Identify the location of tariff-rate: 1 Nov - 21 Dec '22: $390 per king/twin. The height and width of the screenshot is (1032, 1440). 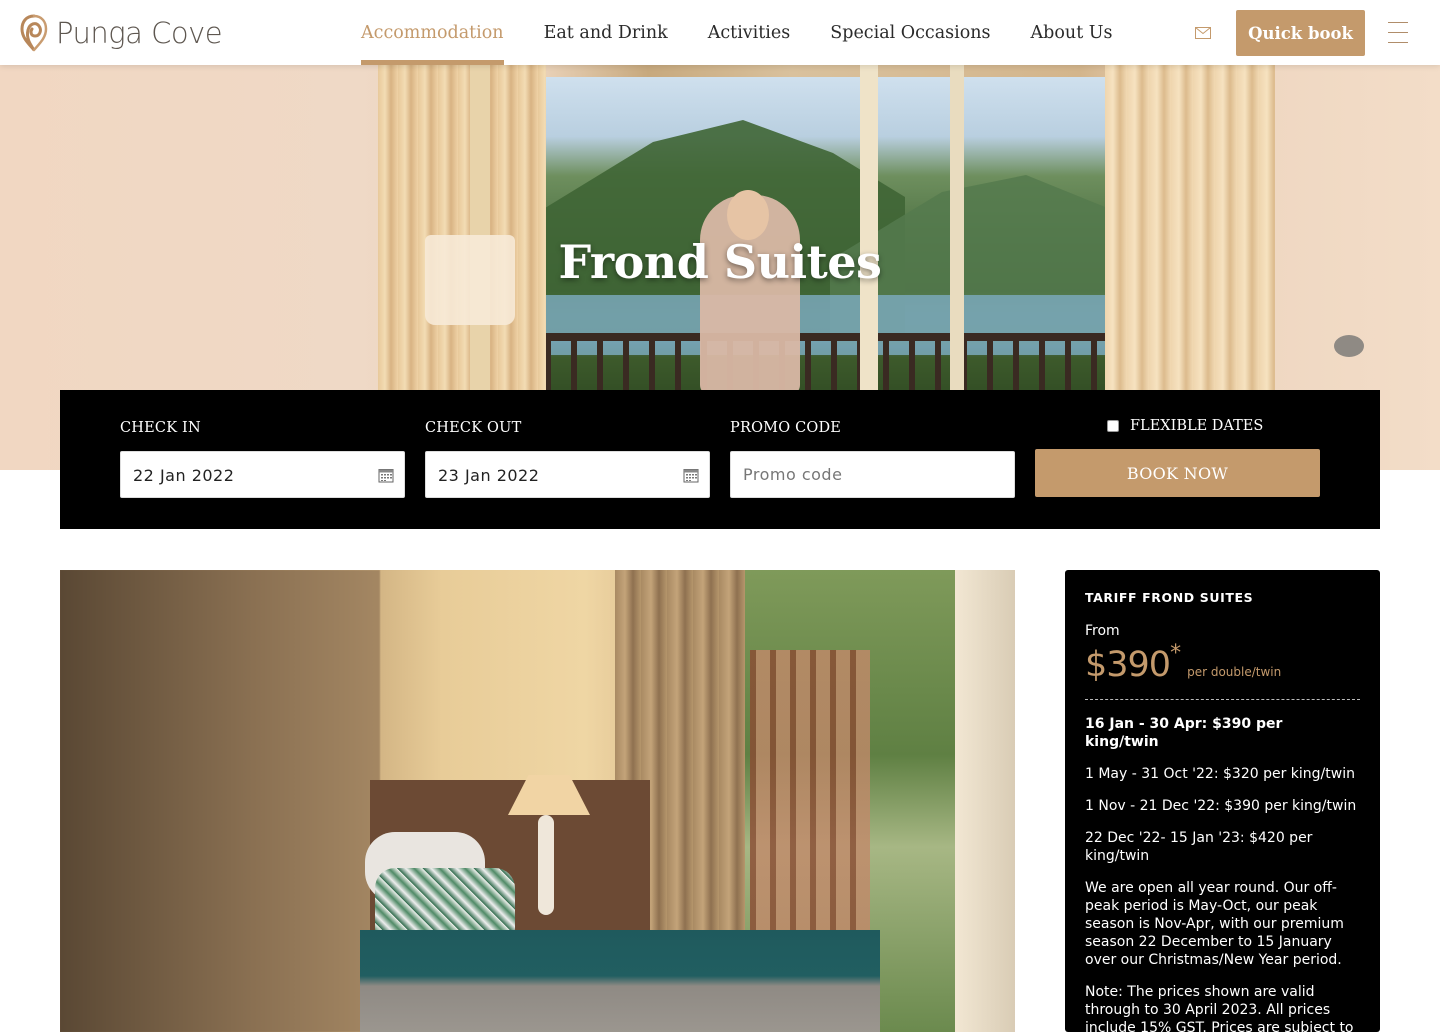
(1221, 806).